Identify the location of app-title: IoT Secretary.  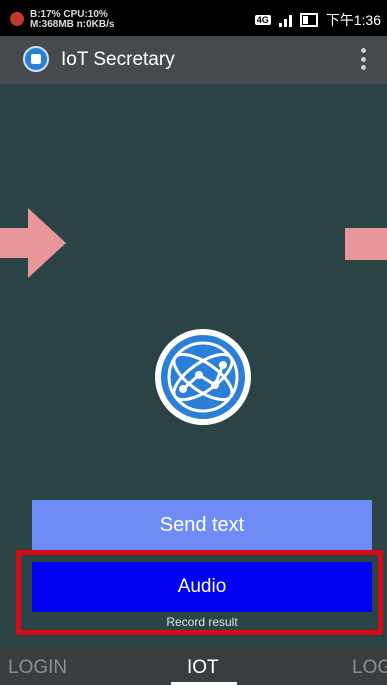
(118, 59).